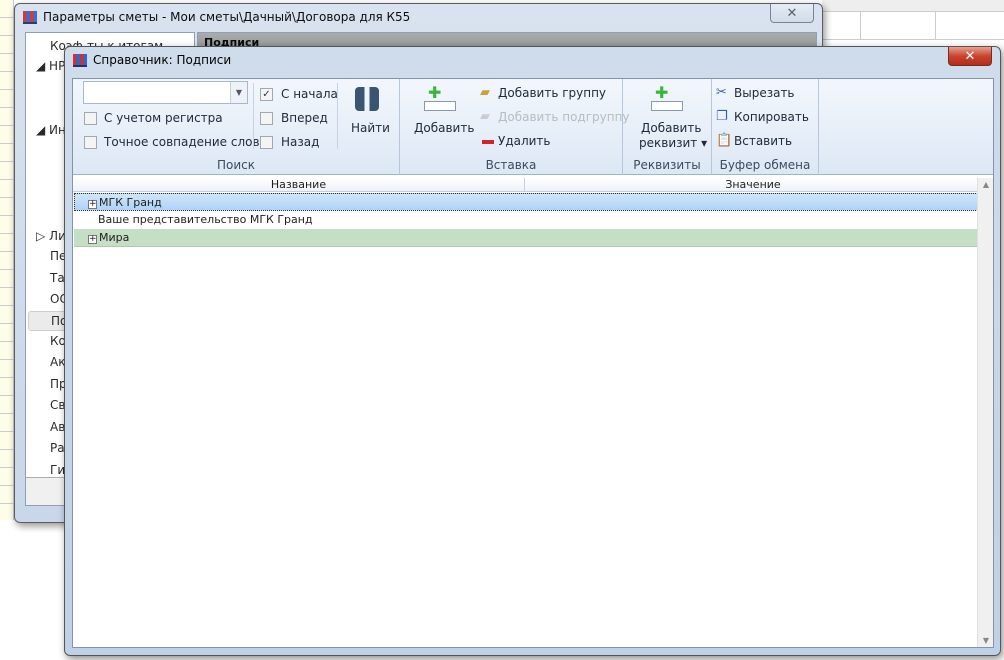 This screenshot has height=660, width=1004. What do you see at coordinates (300, 142) in the screenshot?
I see `backward-label: Назад` at bounding box center [300, 142].